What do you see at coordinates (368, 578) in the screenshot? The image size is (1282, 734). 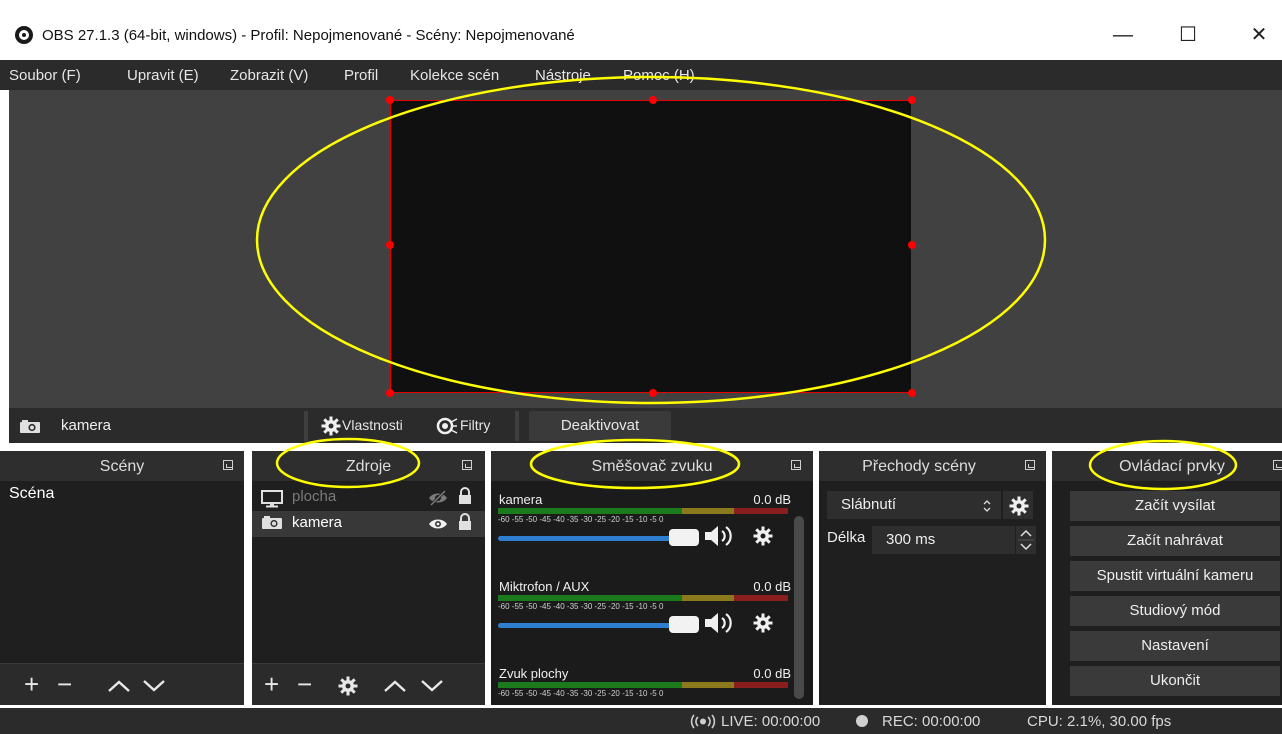 I see `sources-dock: Zdroje plocha kamera + −` at bounding box center [368, 578].